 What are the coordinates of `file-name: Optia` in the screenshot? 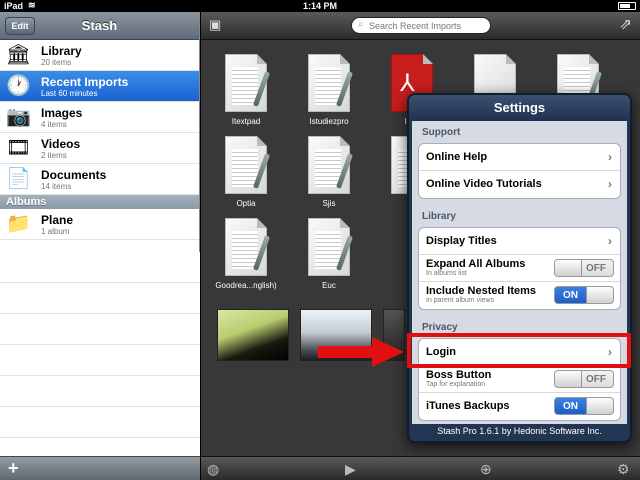 It's located at (246, 203).